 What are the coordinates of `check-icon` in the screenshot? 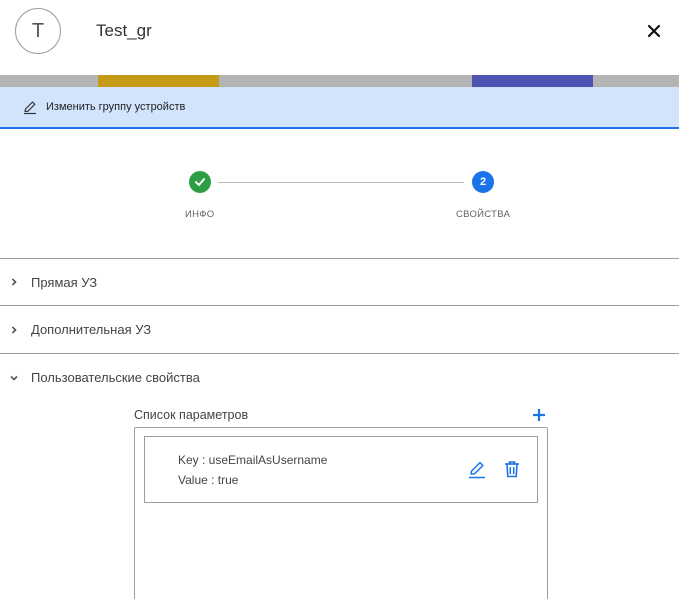 It's located at (200, 182).